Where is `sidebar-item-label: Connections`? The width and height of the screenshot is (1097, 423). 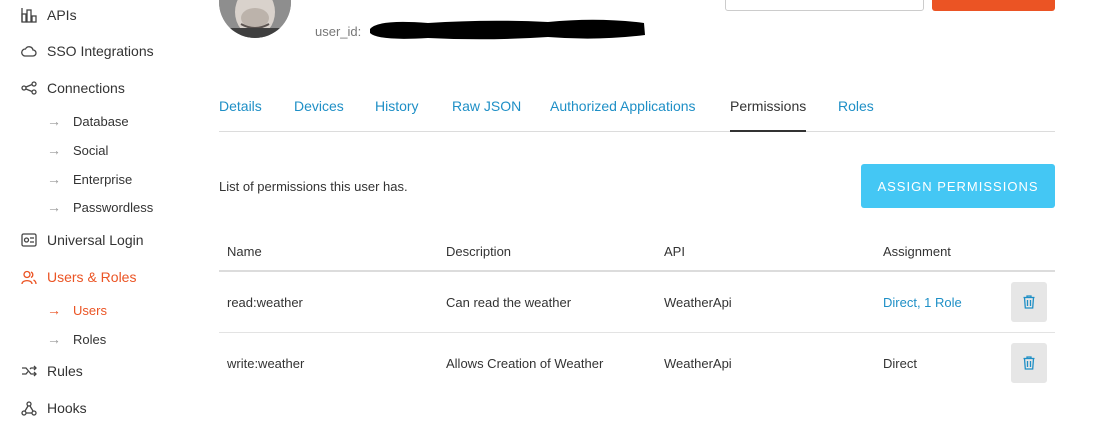
sidebar-item-label: Connections is located at coordinates (86, 88).